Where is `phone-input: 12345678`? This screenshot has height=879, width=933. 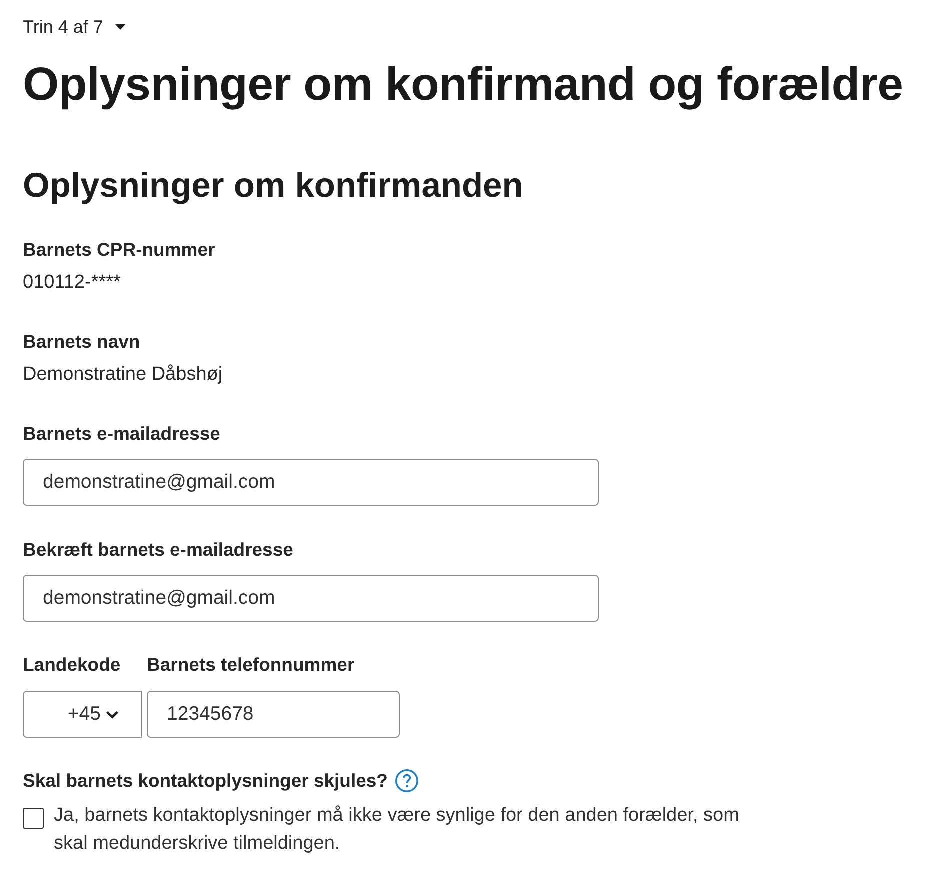 phone-input: 12345678 is located at coordinates (273, 714).